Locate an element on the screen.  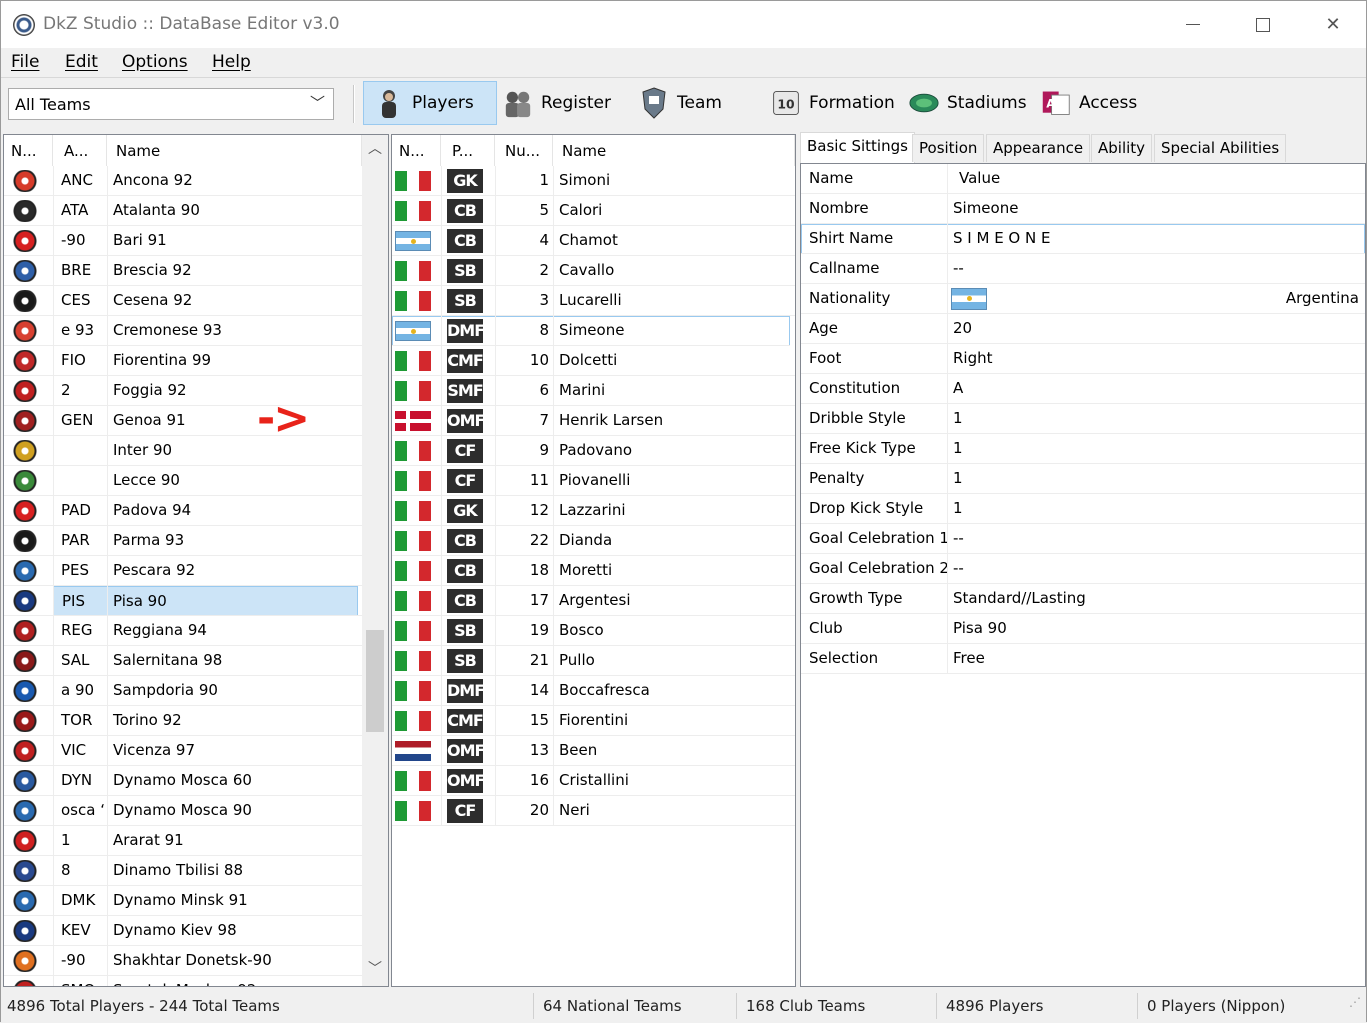
formation-button: 10 Formation is located at coordinates (833, 103).